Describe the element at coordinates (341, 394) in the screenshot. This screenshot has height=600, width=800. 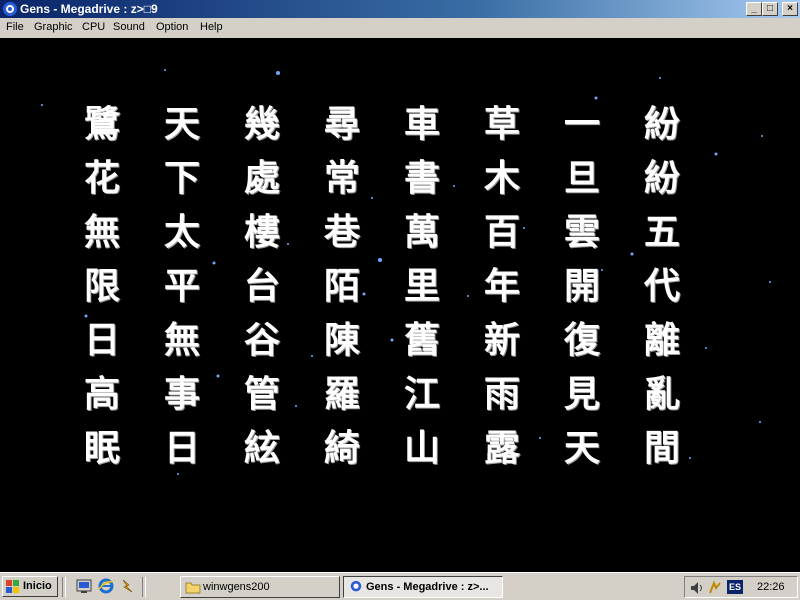
I see `kanji-char: 羅` at that location.